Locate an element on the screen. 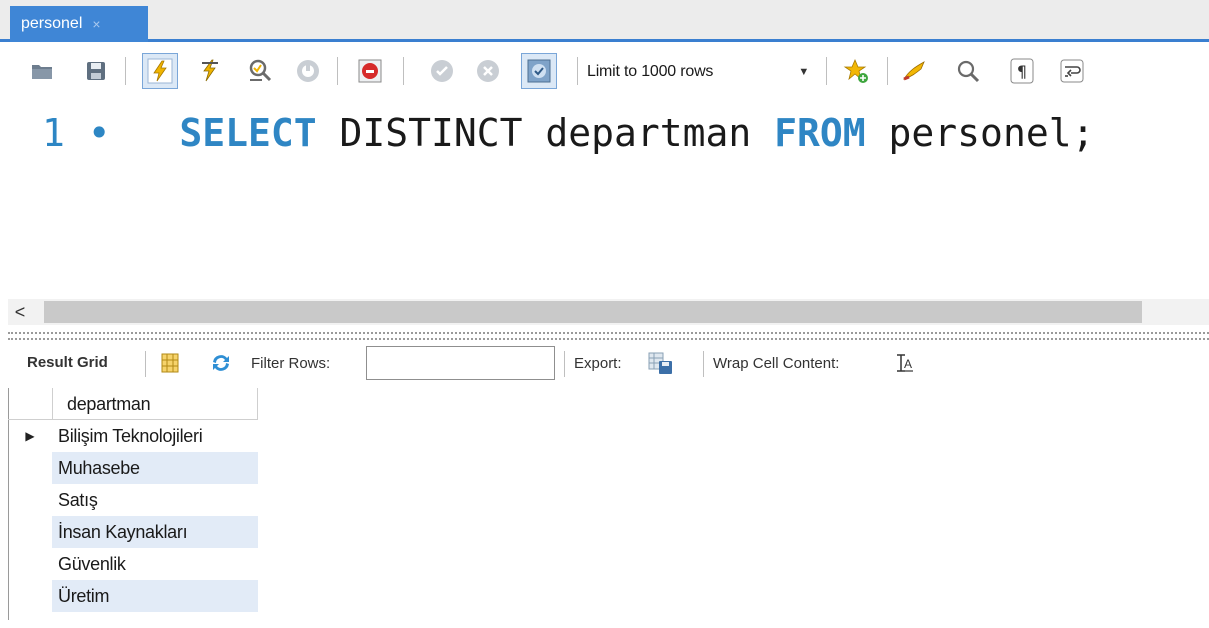 Image resolution: width=1209 pixels, height=628 pixels. line-number: 1 is located at coordinates (53, 133).